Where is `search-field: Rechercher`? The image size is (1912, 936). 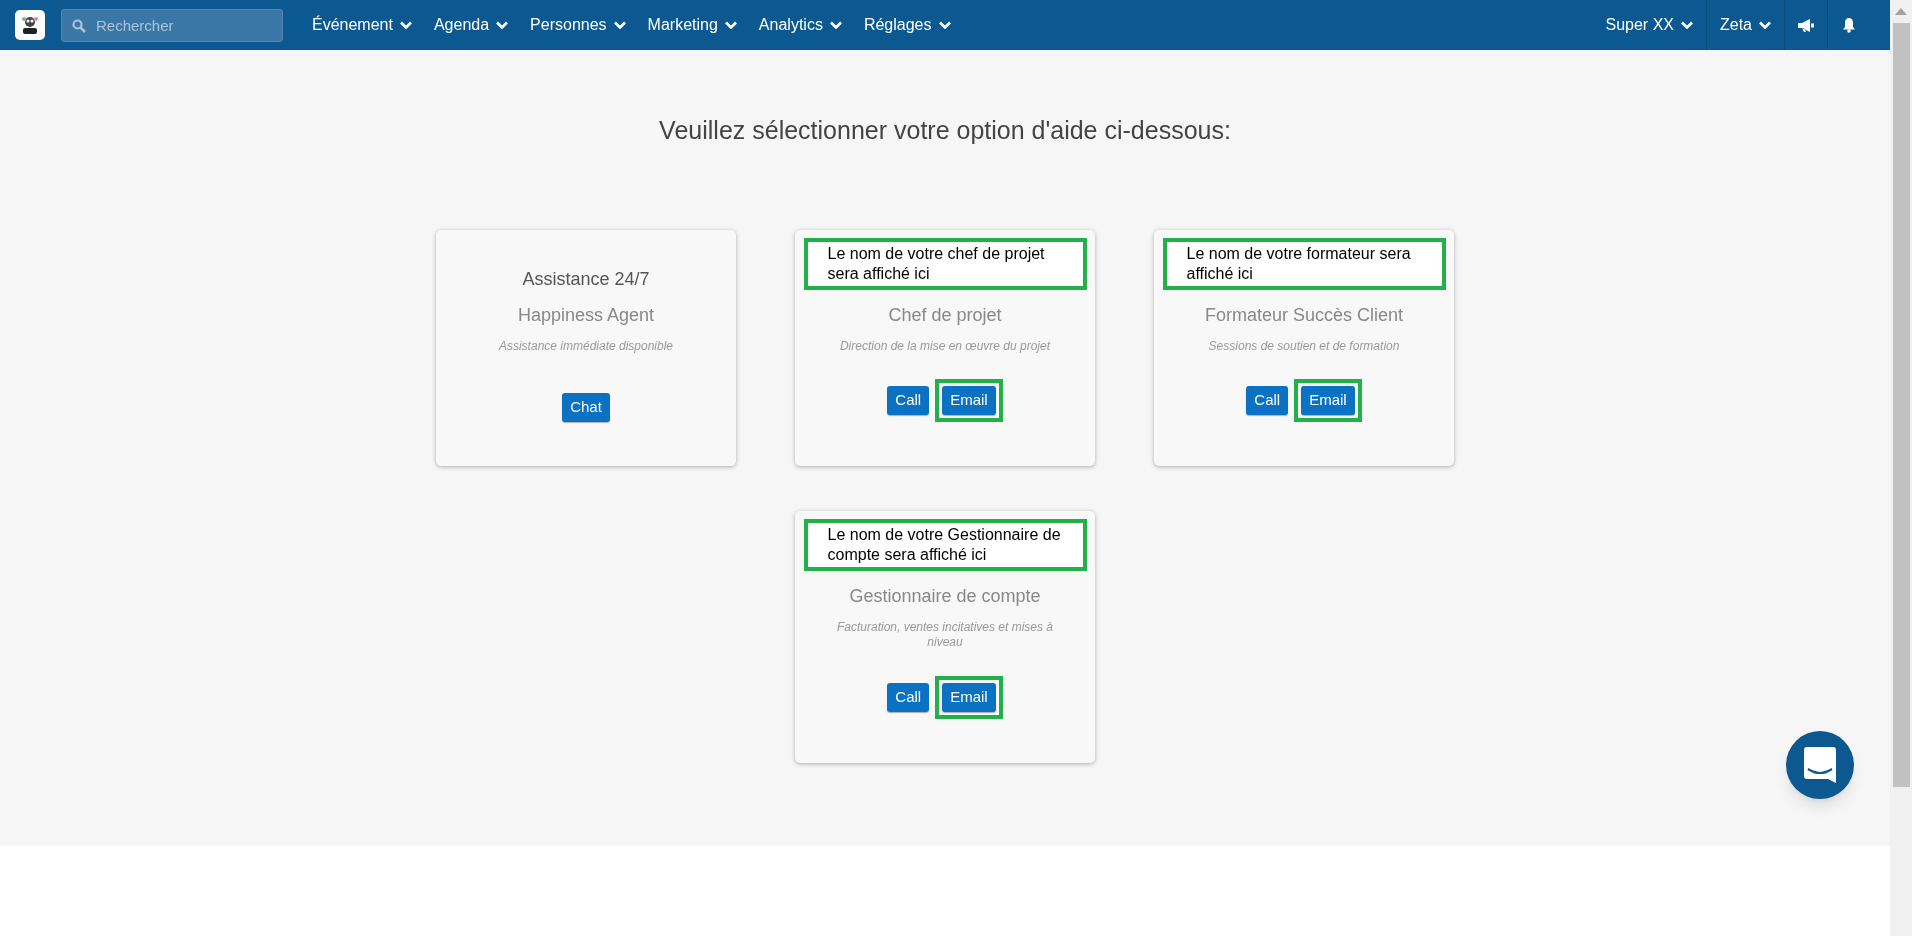
search-field: Rechercher is located at coordinates (172, 25).